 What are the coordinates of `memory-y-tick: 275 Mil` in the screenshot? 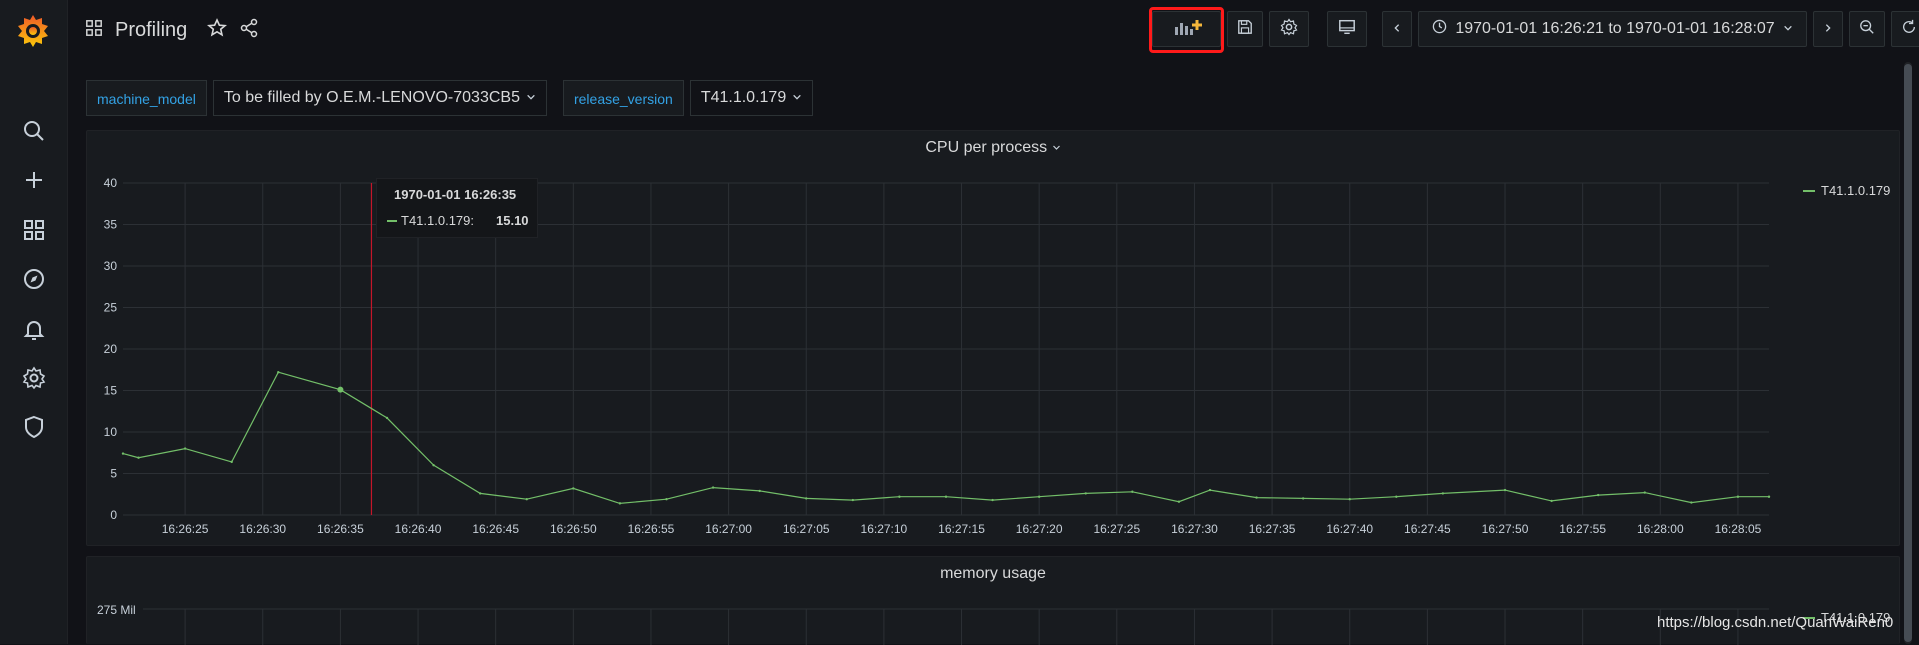 It's located at (116, 610).